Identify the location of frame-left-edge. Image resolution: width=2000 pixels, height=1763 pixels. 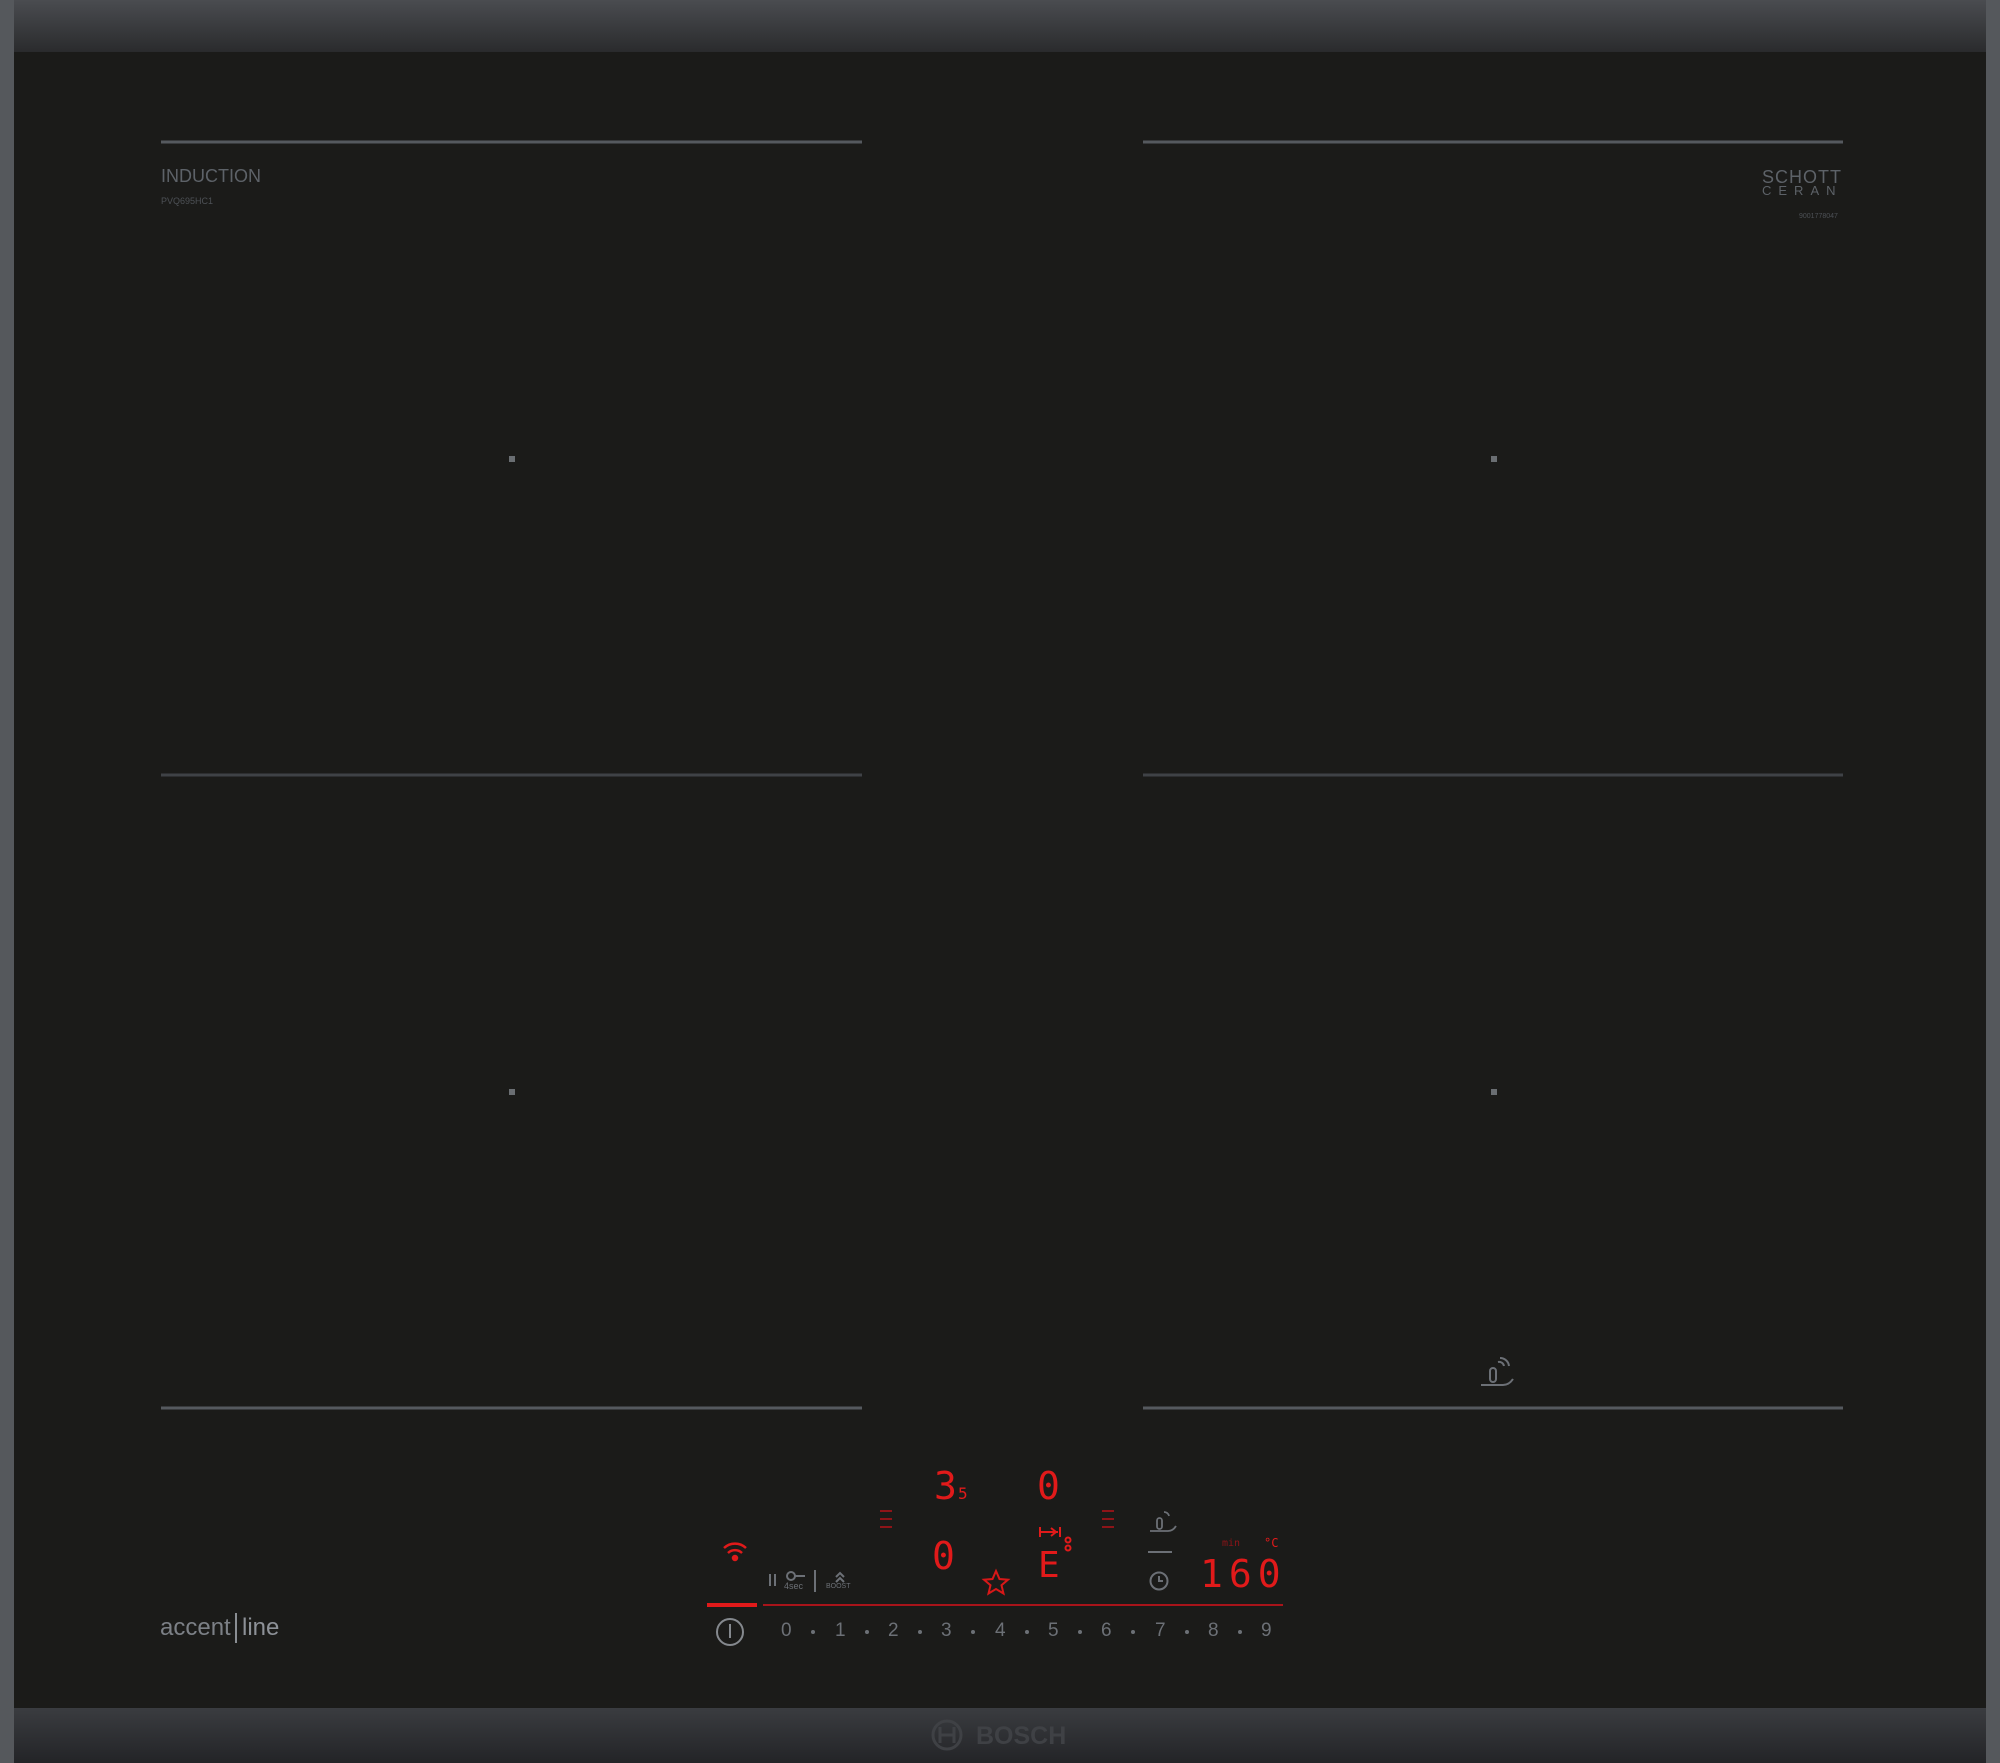
(7, 881).